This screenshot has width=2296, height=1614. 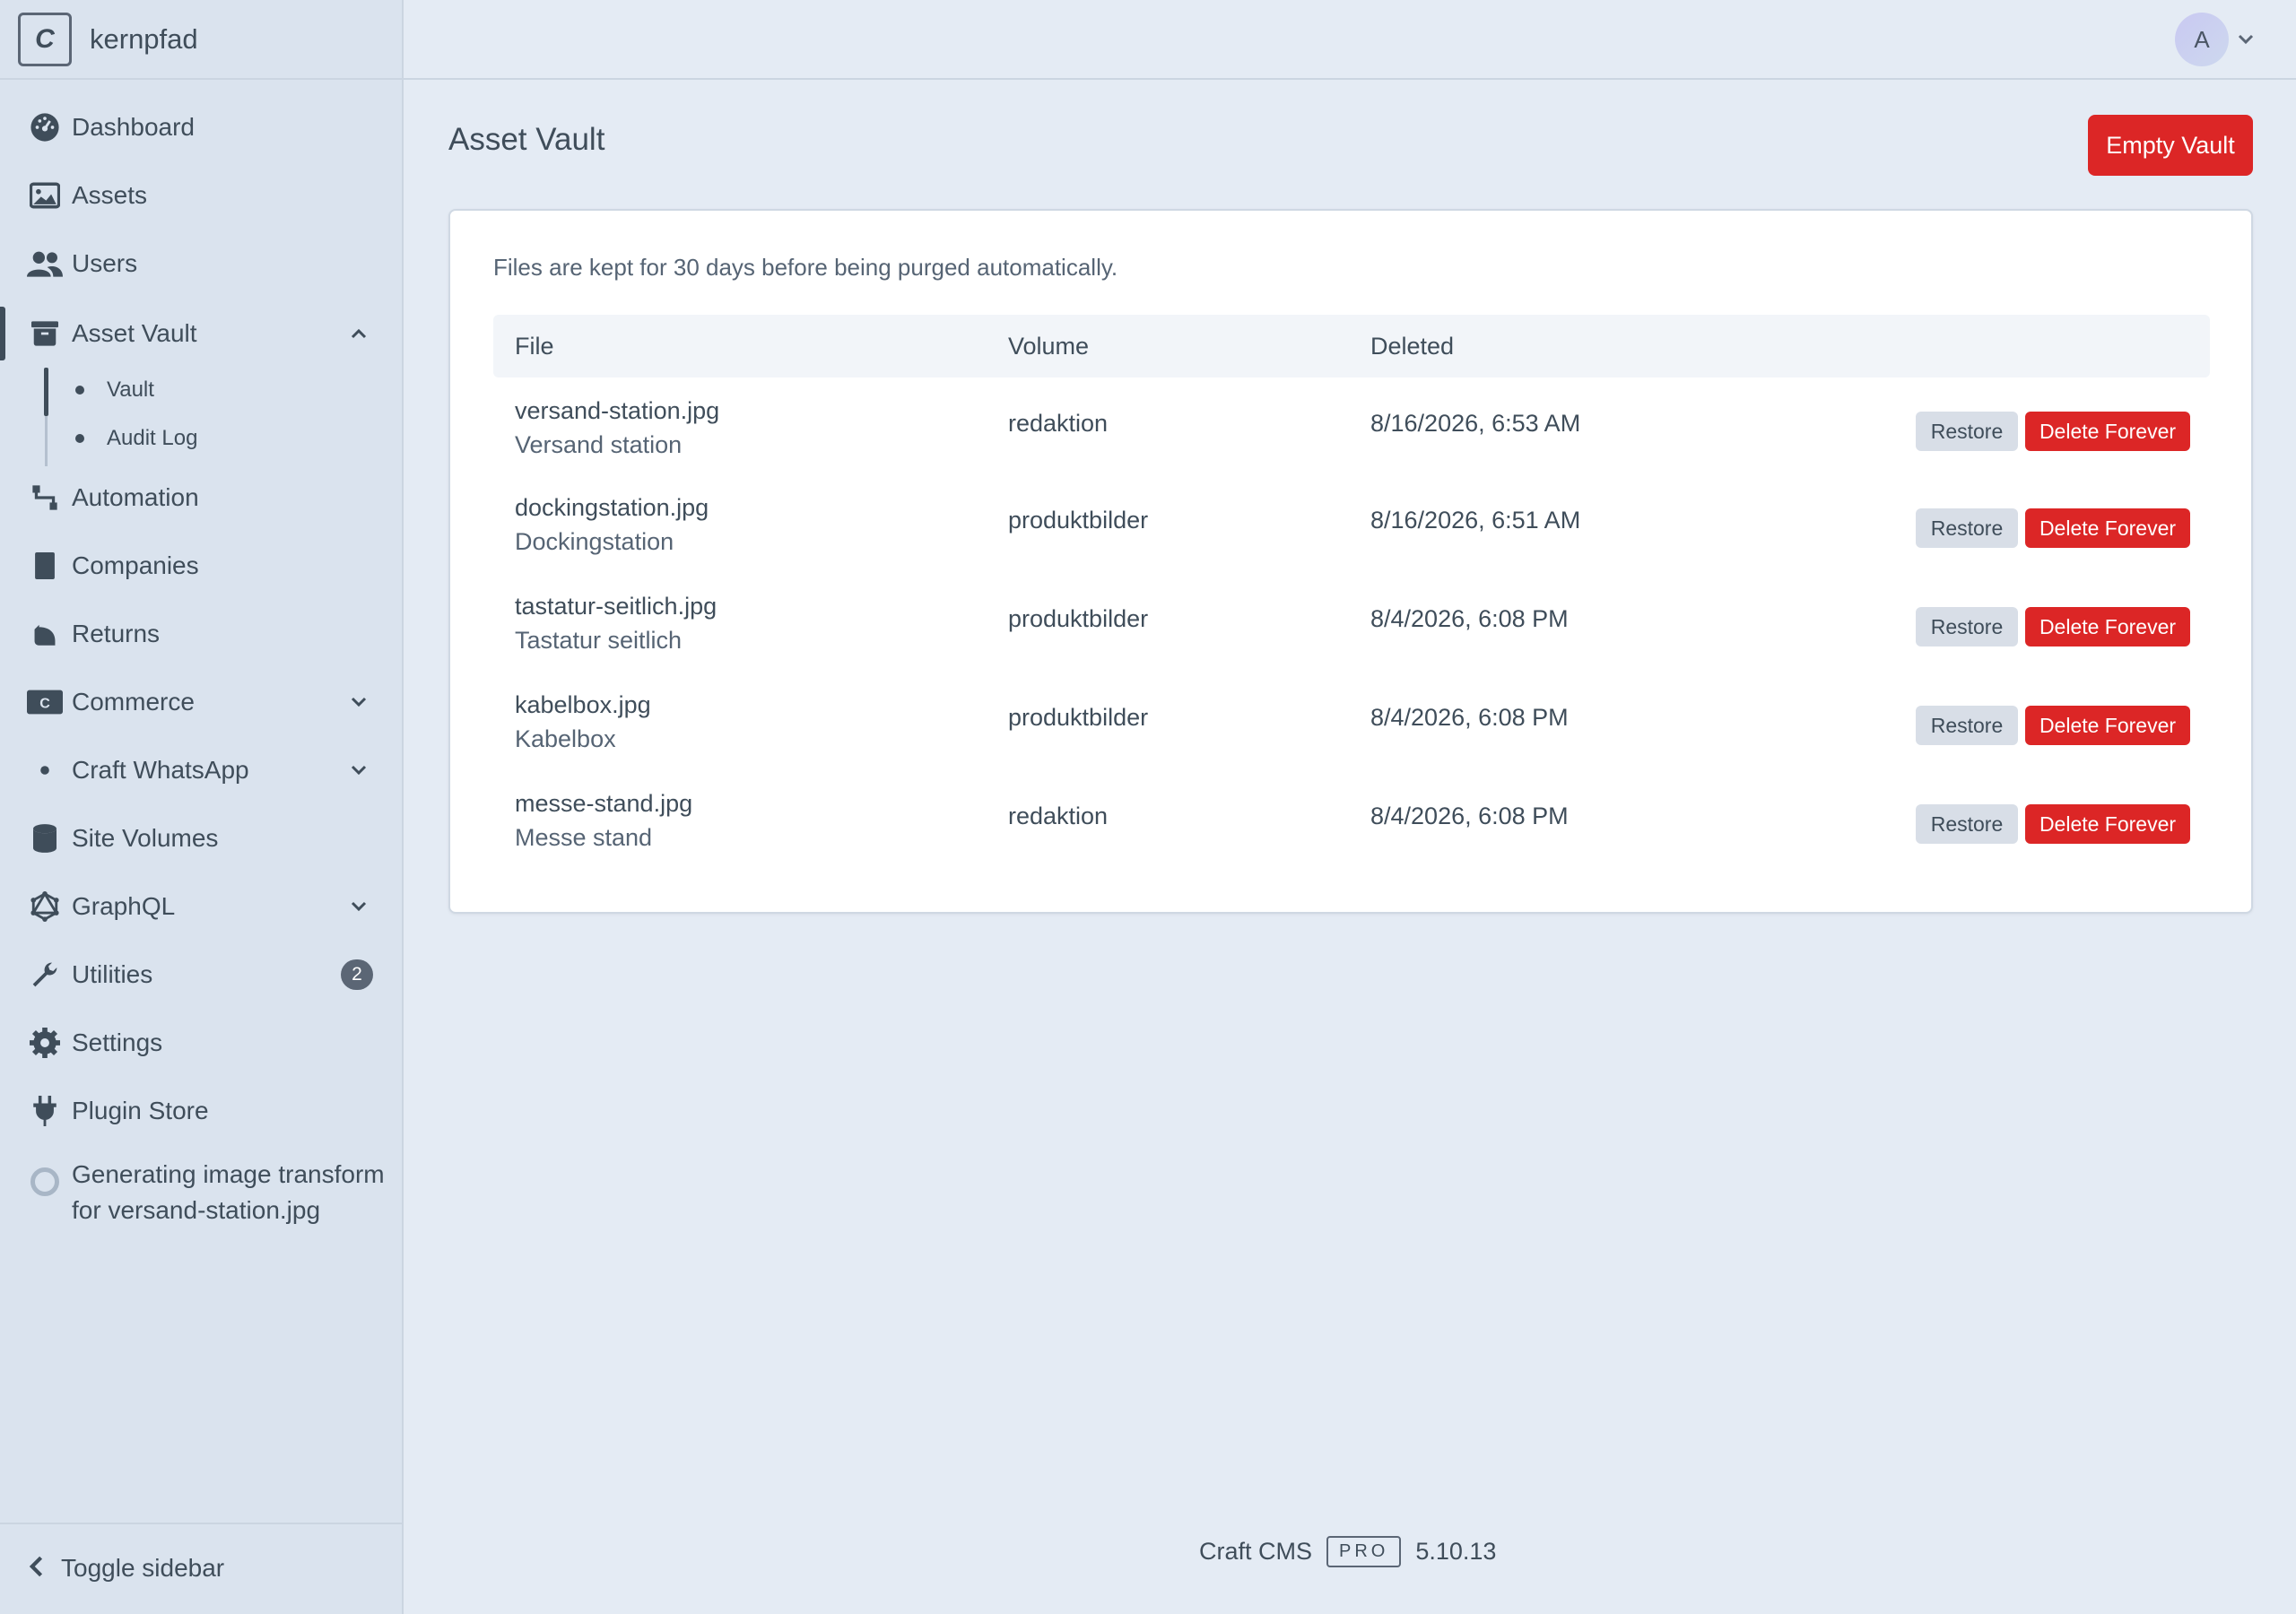 What do you see at coordinates (617, 428) in the screenshot?
I see `file-cell: versand-station.jpg Versand station` at bounding box center [617, 428].